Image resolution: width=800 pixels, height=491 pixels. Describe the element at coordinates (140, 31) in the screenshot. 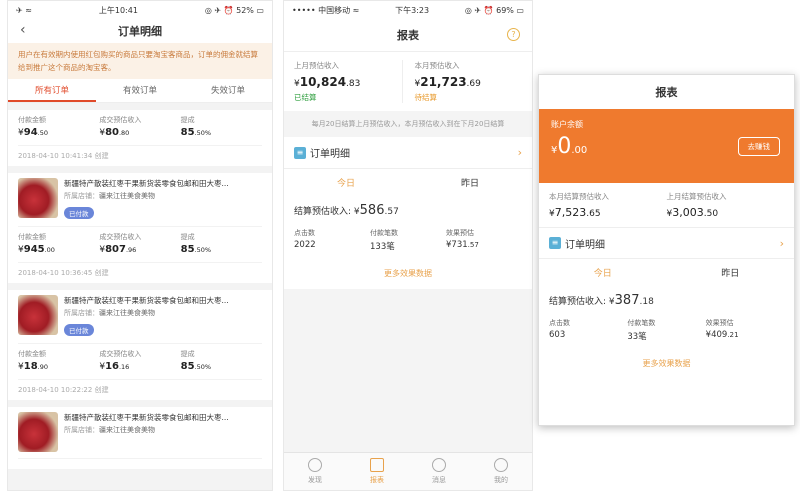

I see `header: ‹ 订单明细` at that location.